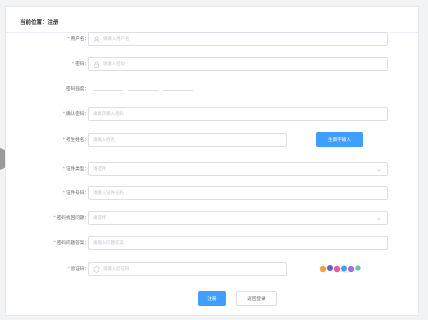  I want to click on security-answer-label: *密码问题答案：, so click(71, 243).